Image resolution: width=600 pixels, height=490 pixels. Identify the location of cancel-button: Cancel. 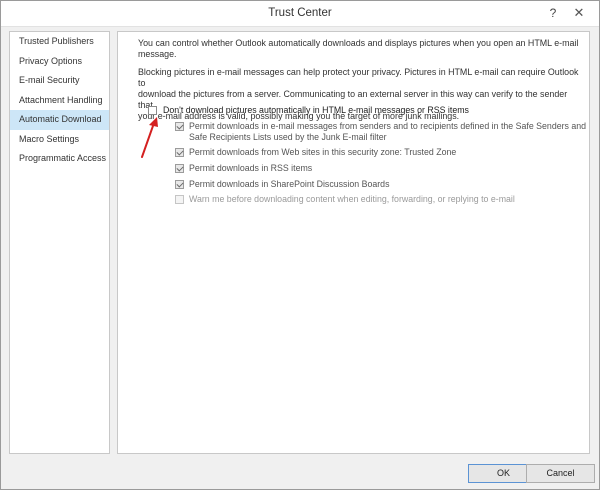
(560, 473).